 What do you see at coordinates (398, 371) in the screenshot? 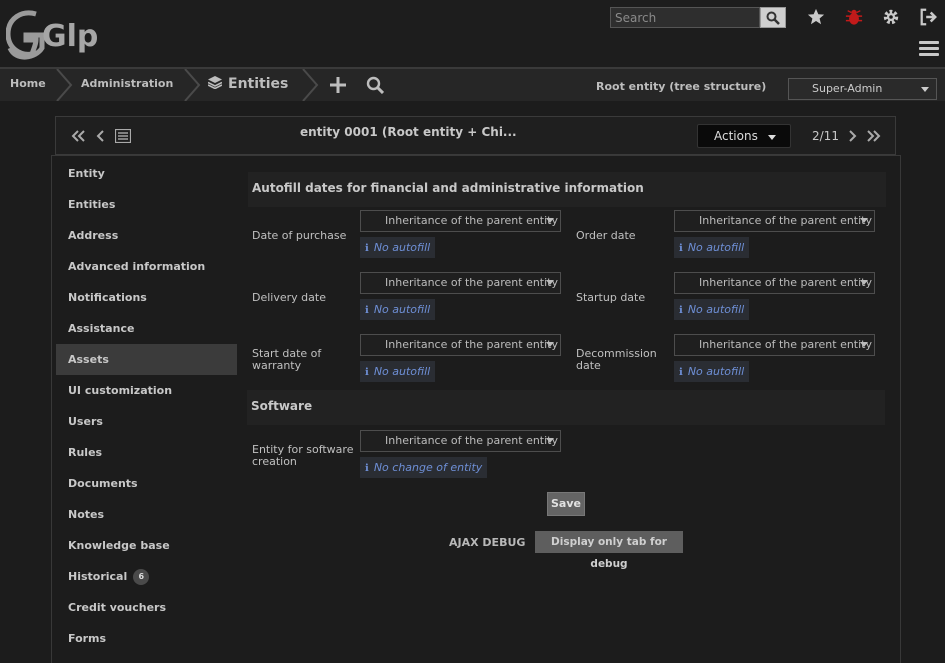
I see `warranty-start-value: ℹ No autofill` at bounding box center [398, 371].